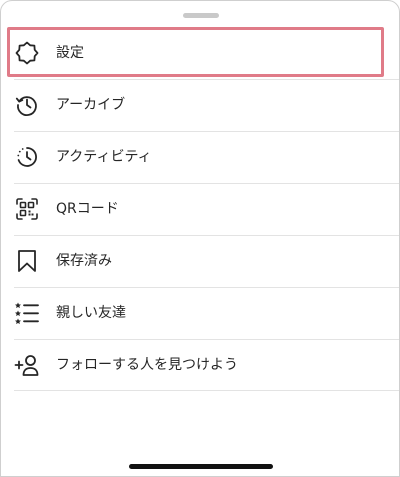 This screenshot has width=400, height=477. What do you see at coordinates (27, 313) in the screenshot?
I see `close-friends-list-icon` at bounding box center [27, 313].